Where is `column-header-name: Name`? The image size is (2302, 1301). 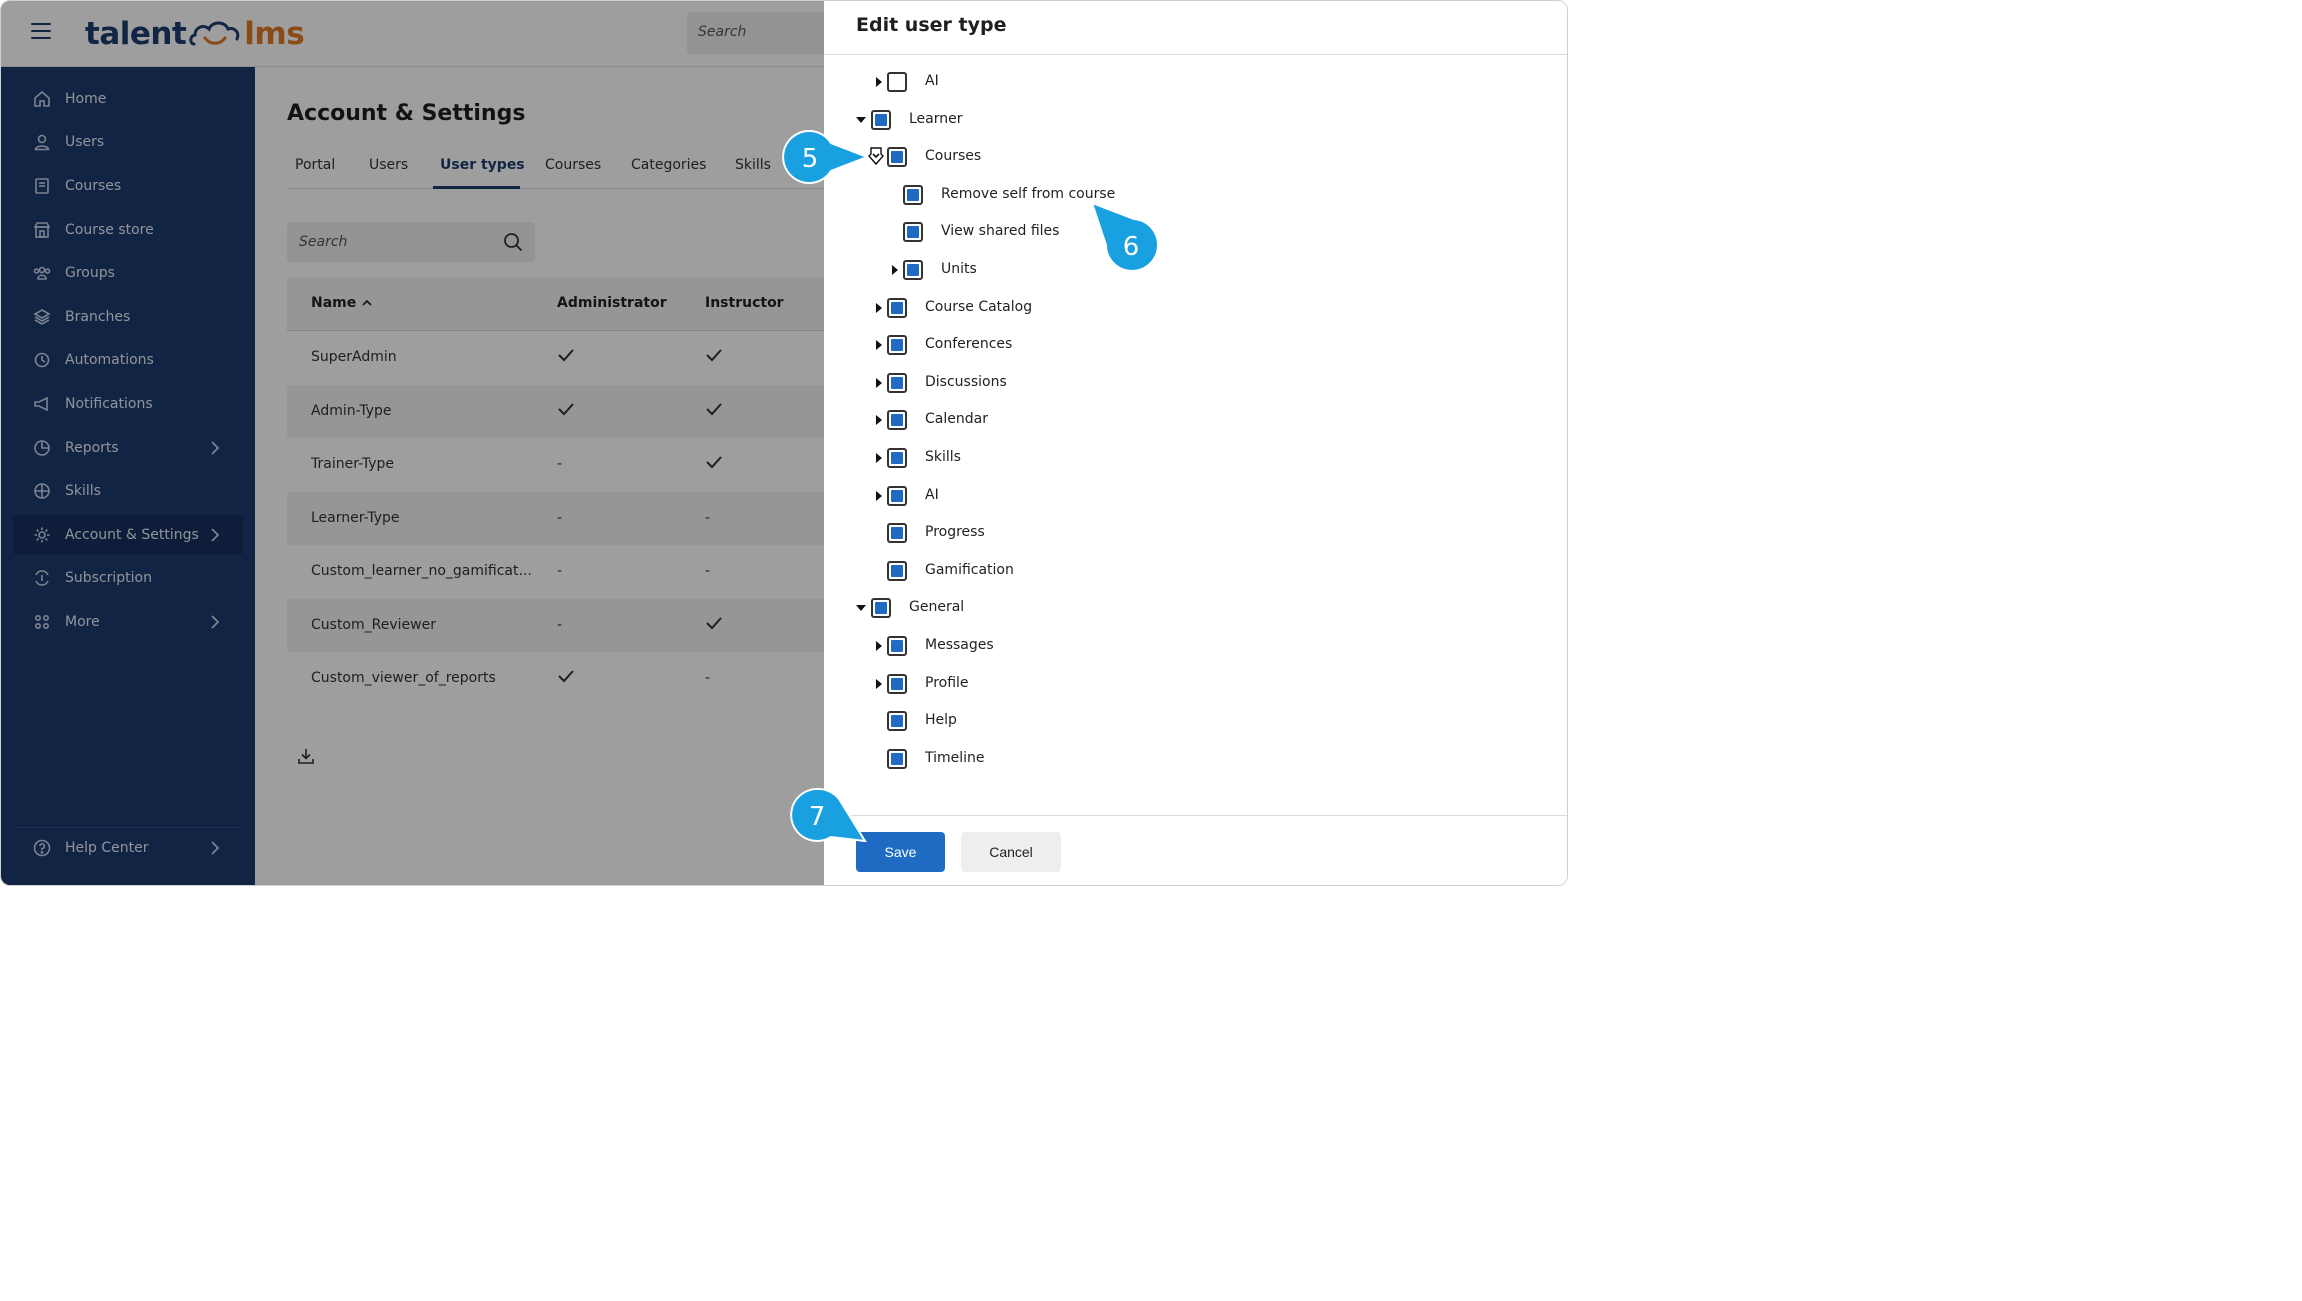 column-header-name: Name is located at coordinates (333, 303).